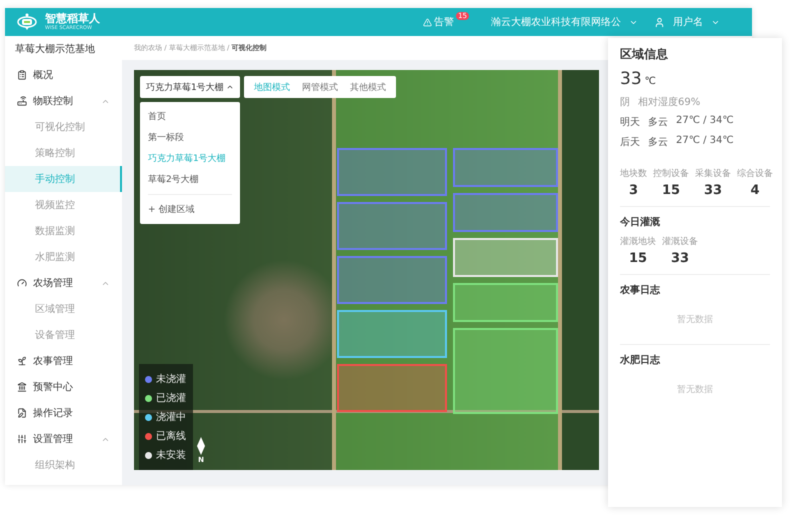 The width and height of the screenshot is (796, 516). What do you see at coordinates (171, 379) in the screenshot?
I see `legend-label: 未浇灌` at bounding box center [171, 379].